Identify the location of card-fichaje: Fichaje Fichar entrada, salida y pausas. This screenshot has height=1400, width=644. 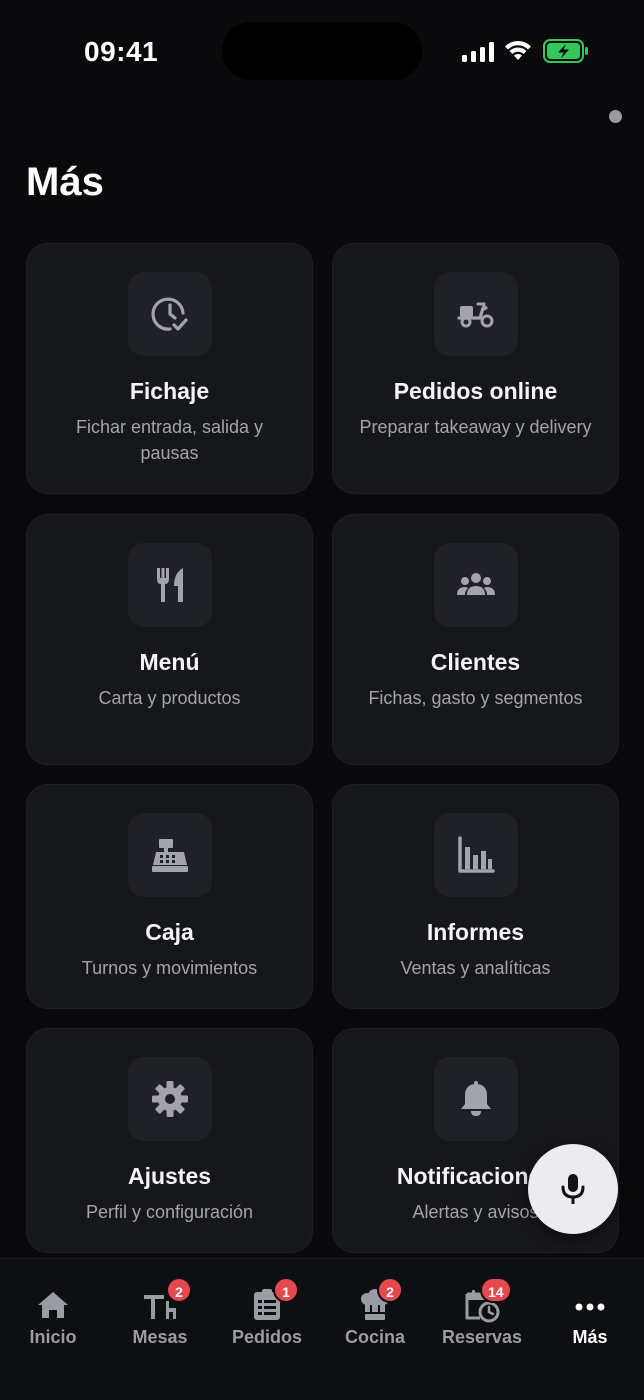
(169, 368).